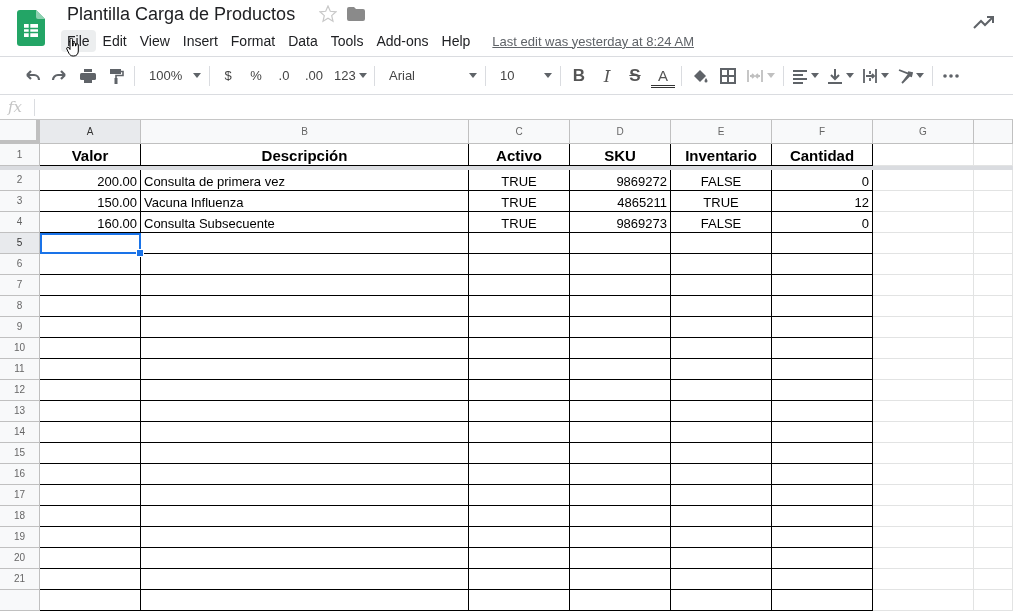 The height and width of the screenshot is (612, 1013). I want to click on zoom-dropdown: 100%, so click(172, 75).